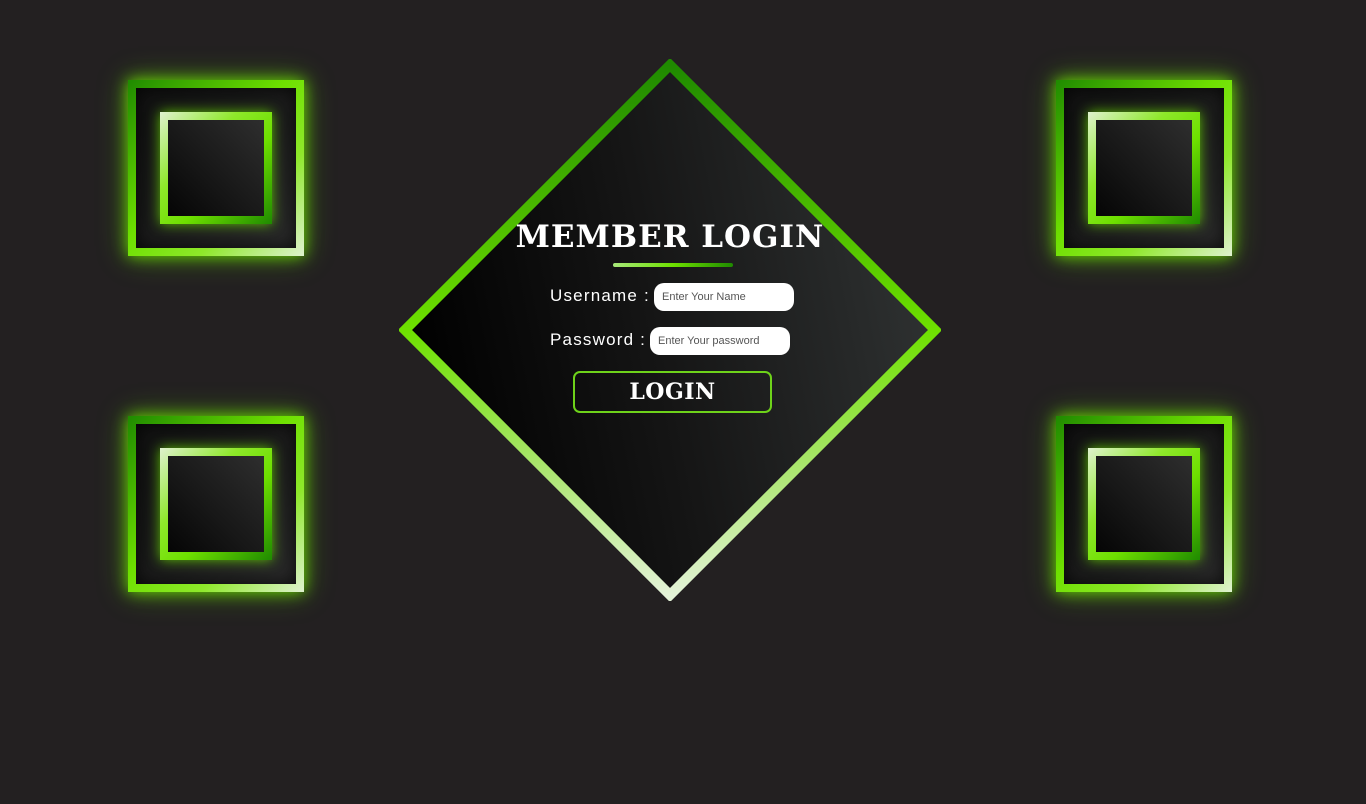 This screenshot has width=1366, height=804. I want to click on neon-square-top-right, so click(1144, 168).